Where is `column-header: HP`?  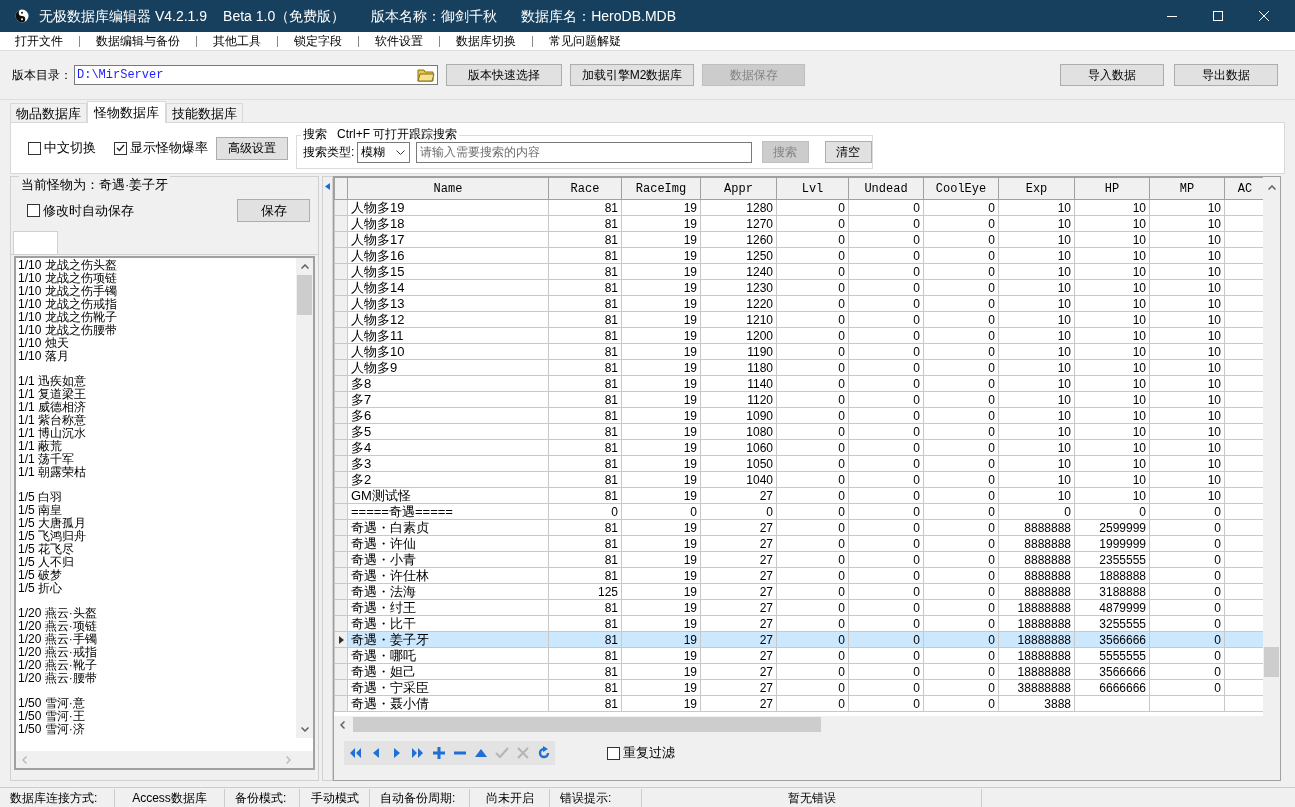 column-header: HP is located at coordinates (1112, 188).